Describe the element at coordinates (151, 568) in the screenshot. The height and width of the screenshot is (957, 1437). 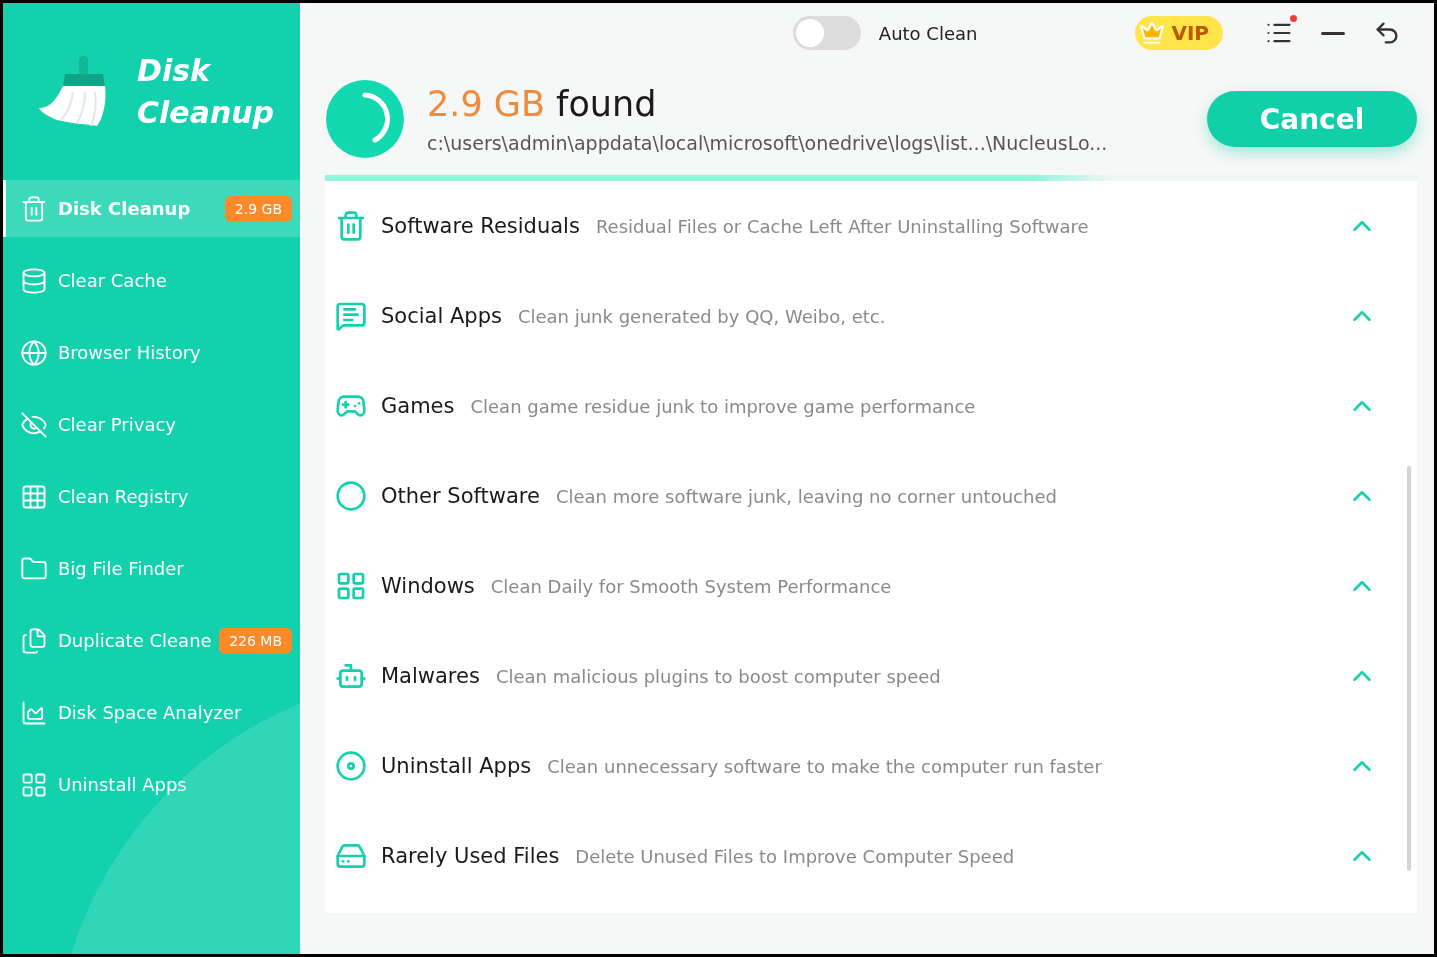
I see `sidebar-item: Big File Finder` at that location.